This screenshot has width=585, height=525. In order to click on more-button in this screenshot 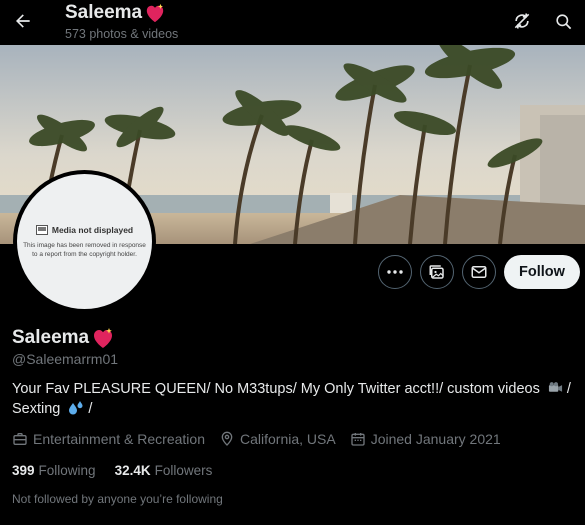, I will do `click(395, 272)`.